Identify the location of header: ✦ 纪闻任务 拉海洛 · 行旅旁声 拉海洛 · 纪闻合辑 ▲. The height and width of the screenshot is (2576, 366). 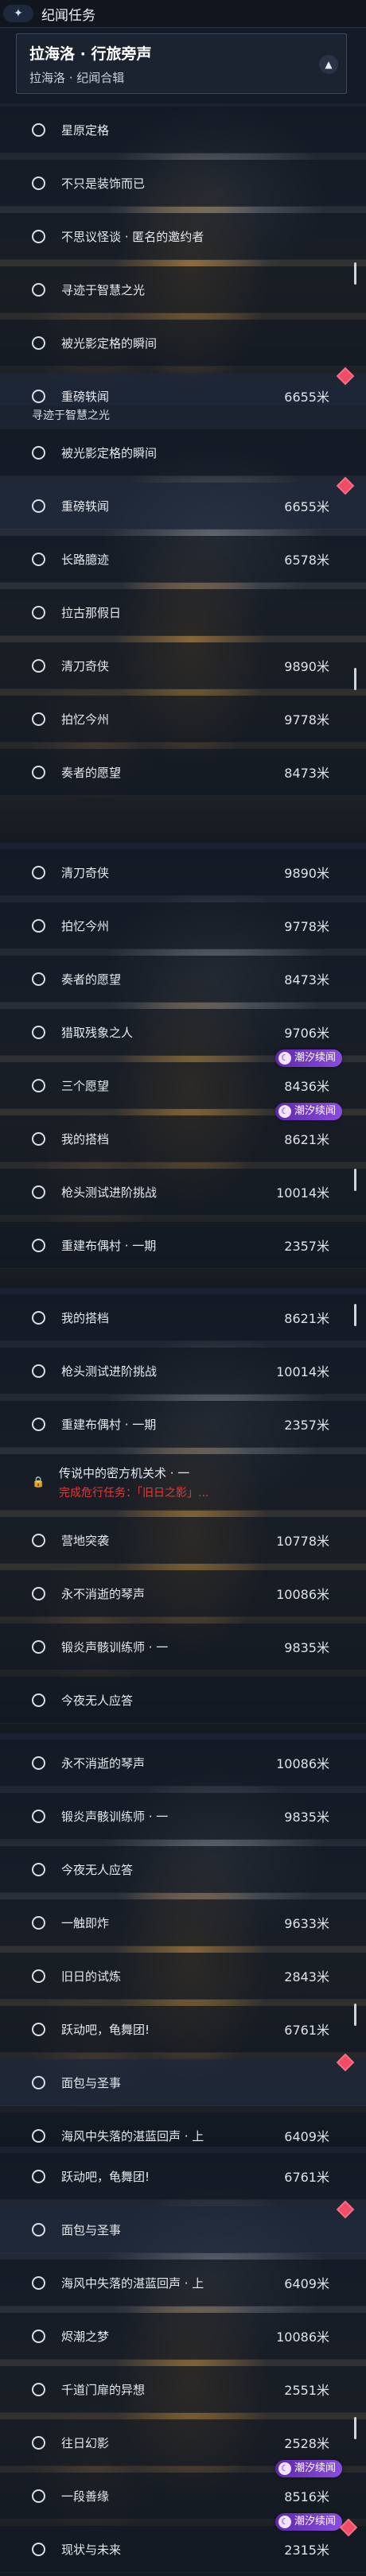
(183, 52).